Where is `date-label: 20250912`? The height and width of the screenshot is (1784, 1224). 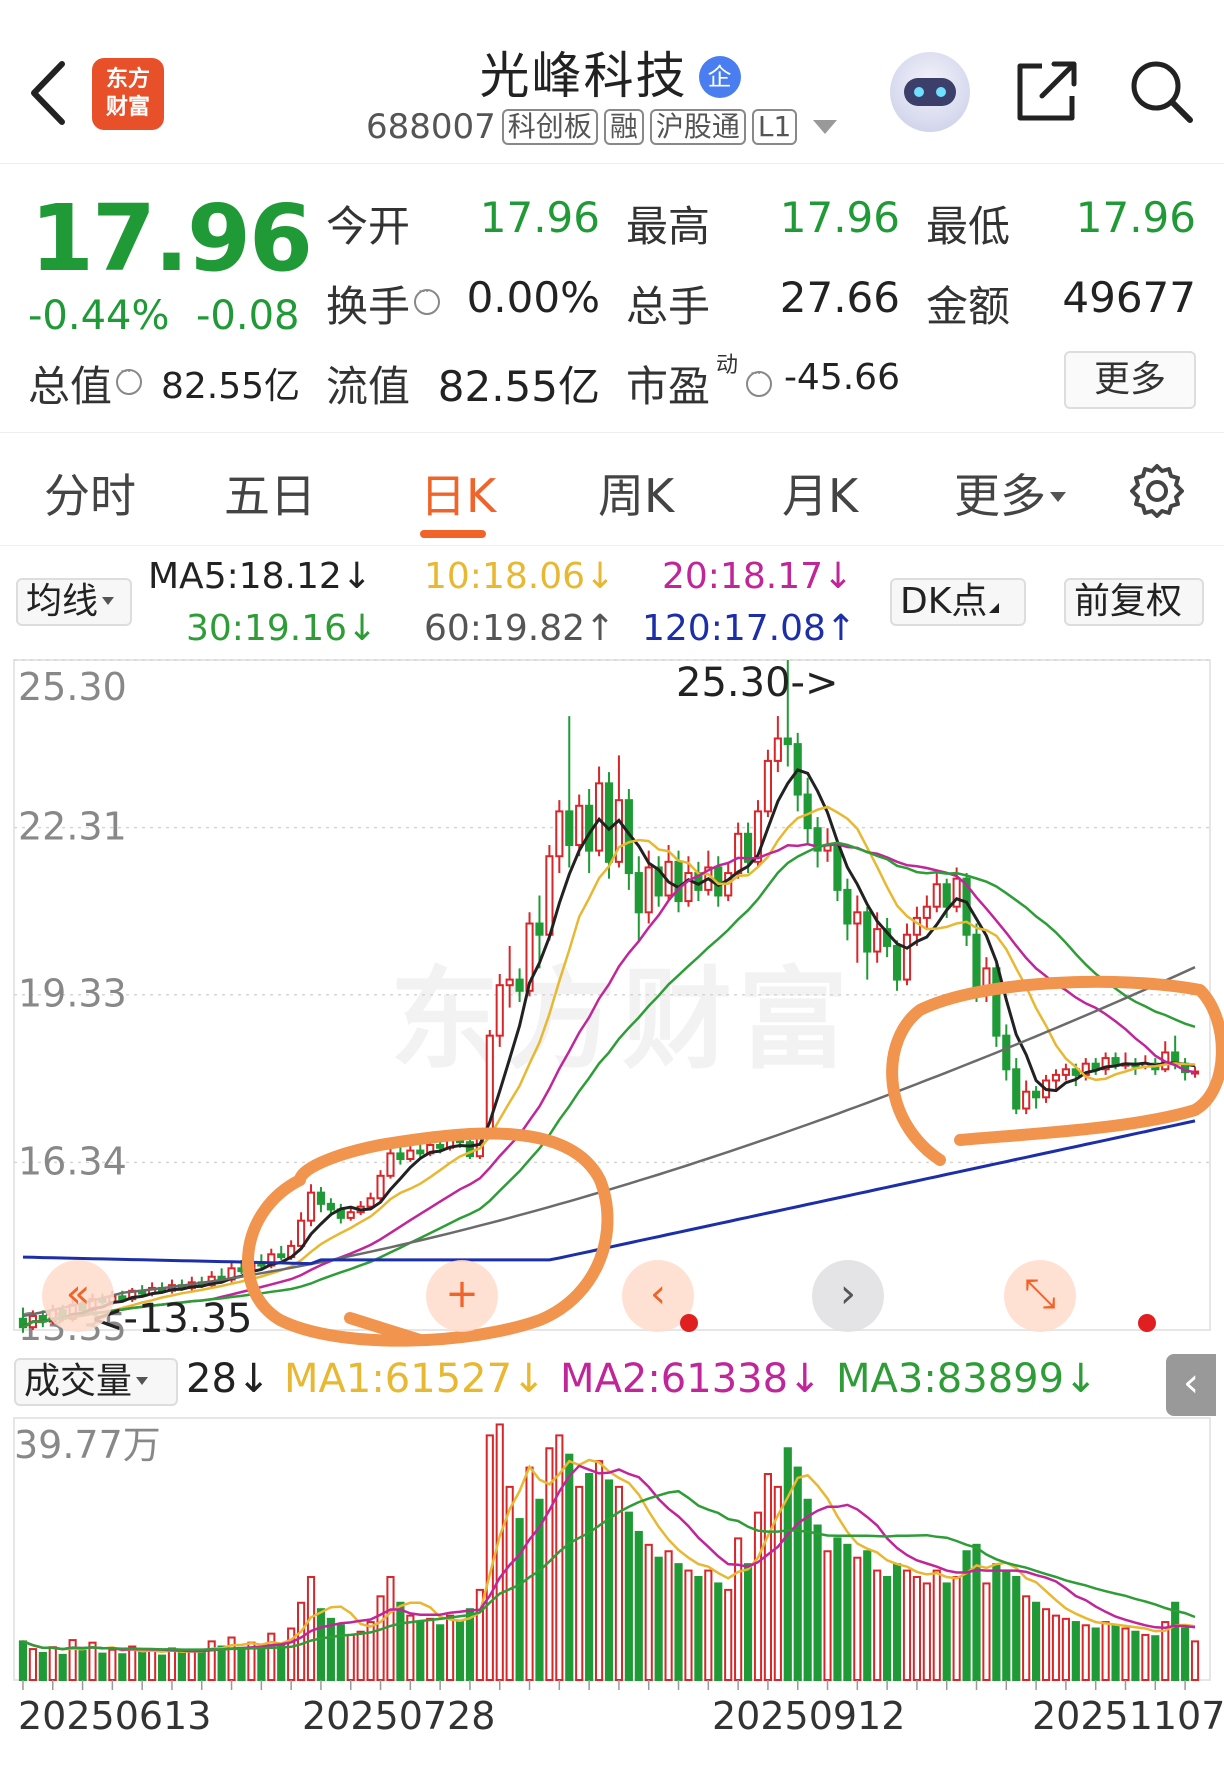
date-label: 20250912 is located at coordinates (809, 1716).